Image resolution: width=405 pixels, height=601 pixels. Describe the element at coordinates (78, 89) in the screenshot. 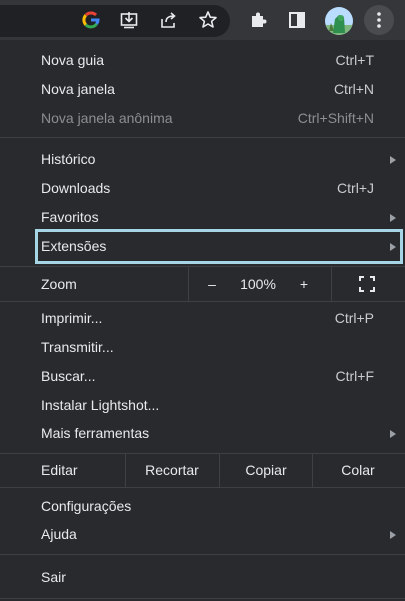

I see `menu-item-label: Nova janela` at that location.